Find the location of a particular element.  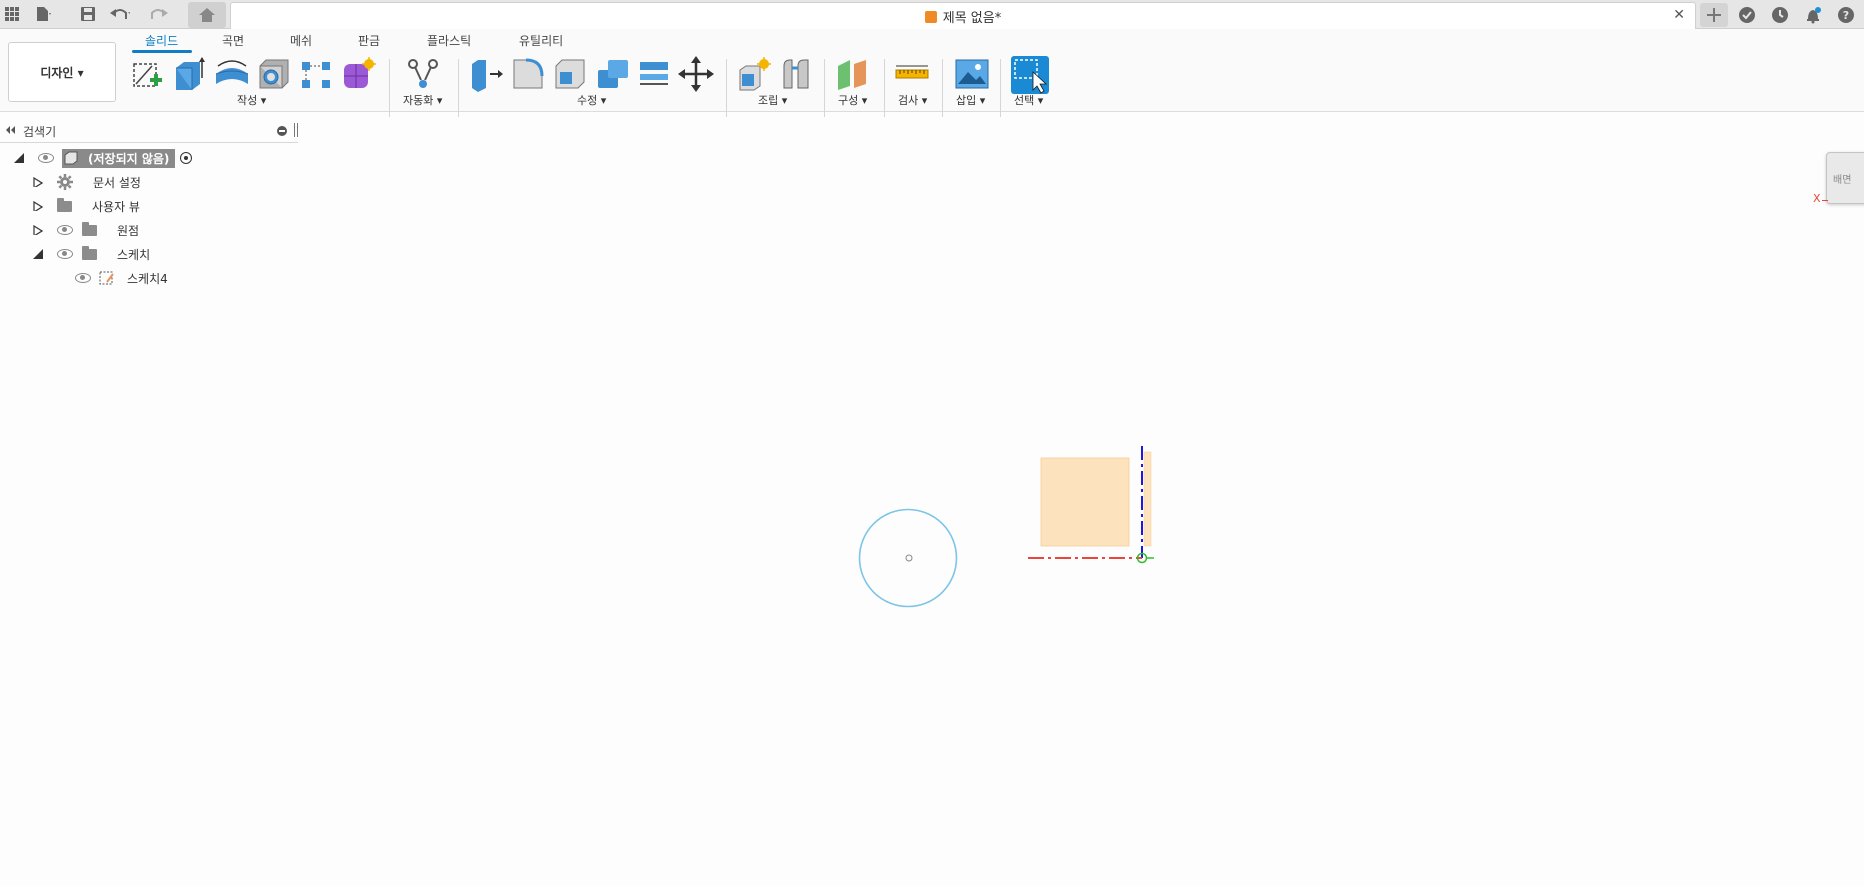

sketch-profile-strip is located at coordinates (1147, 499).